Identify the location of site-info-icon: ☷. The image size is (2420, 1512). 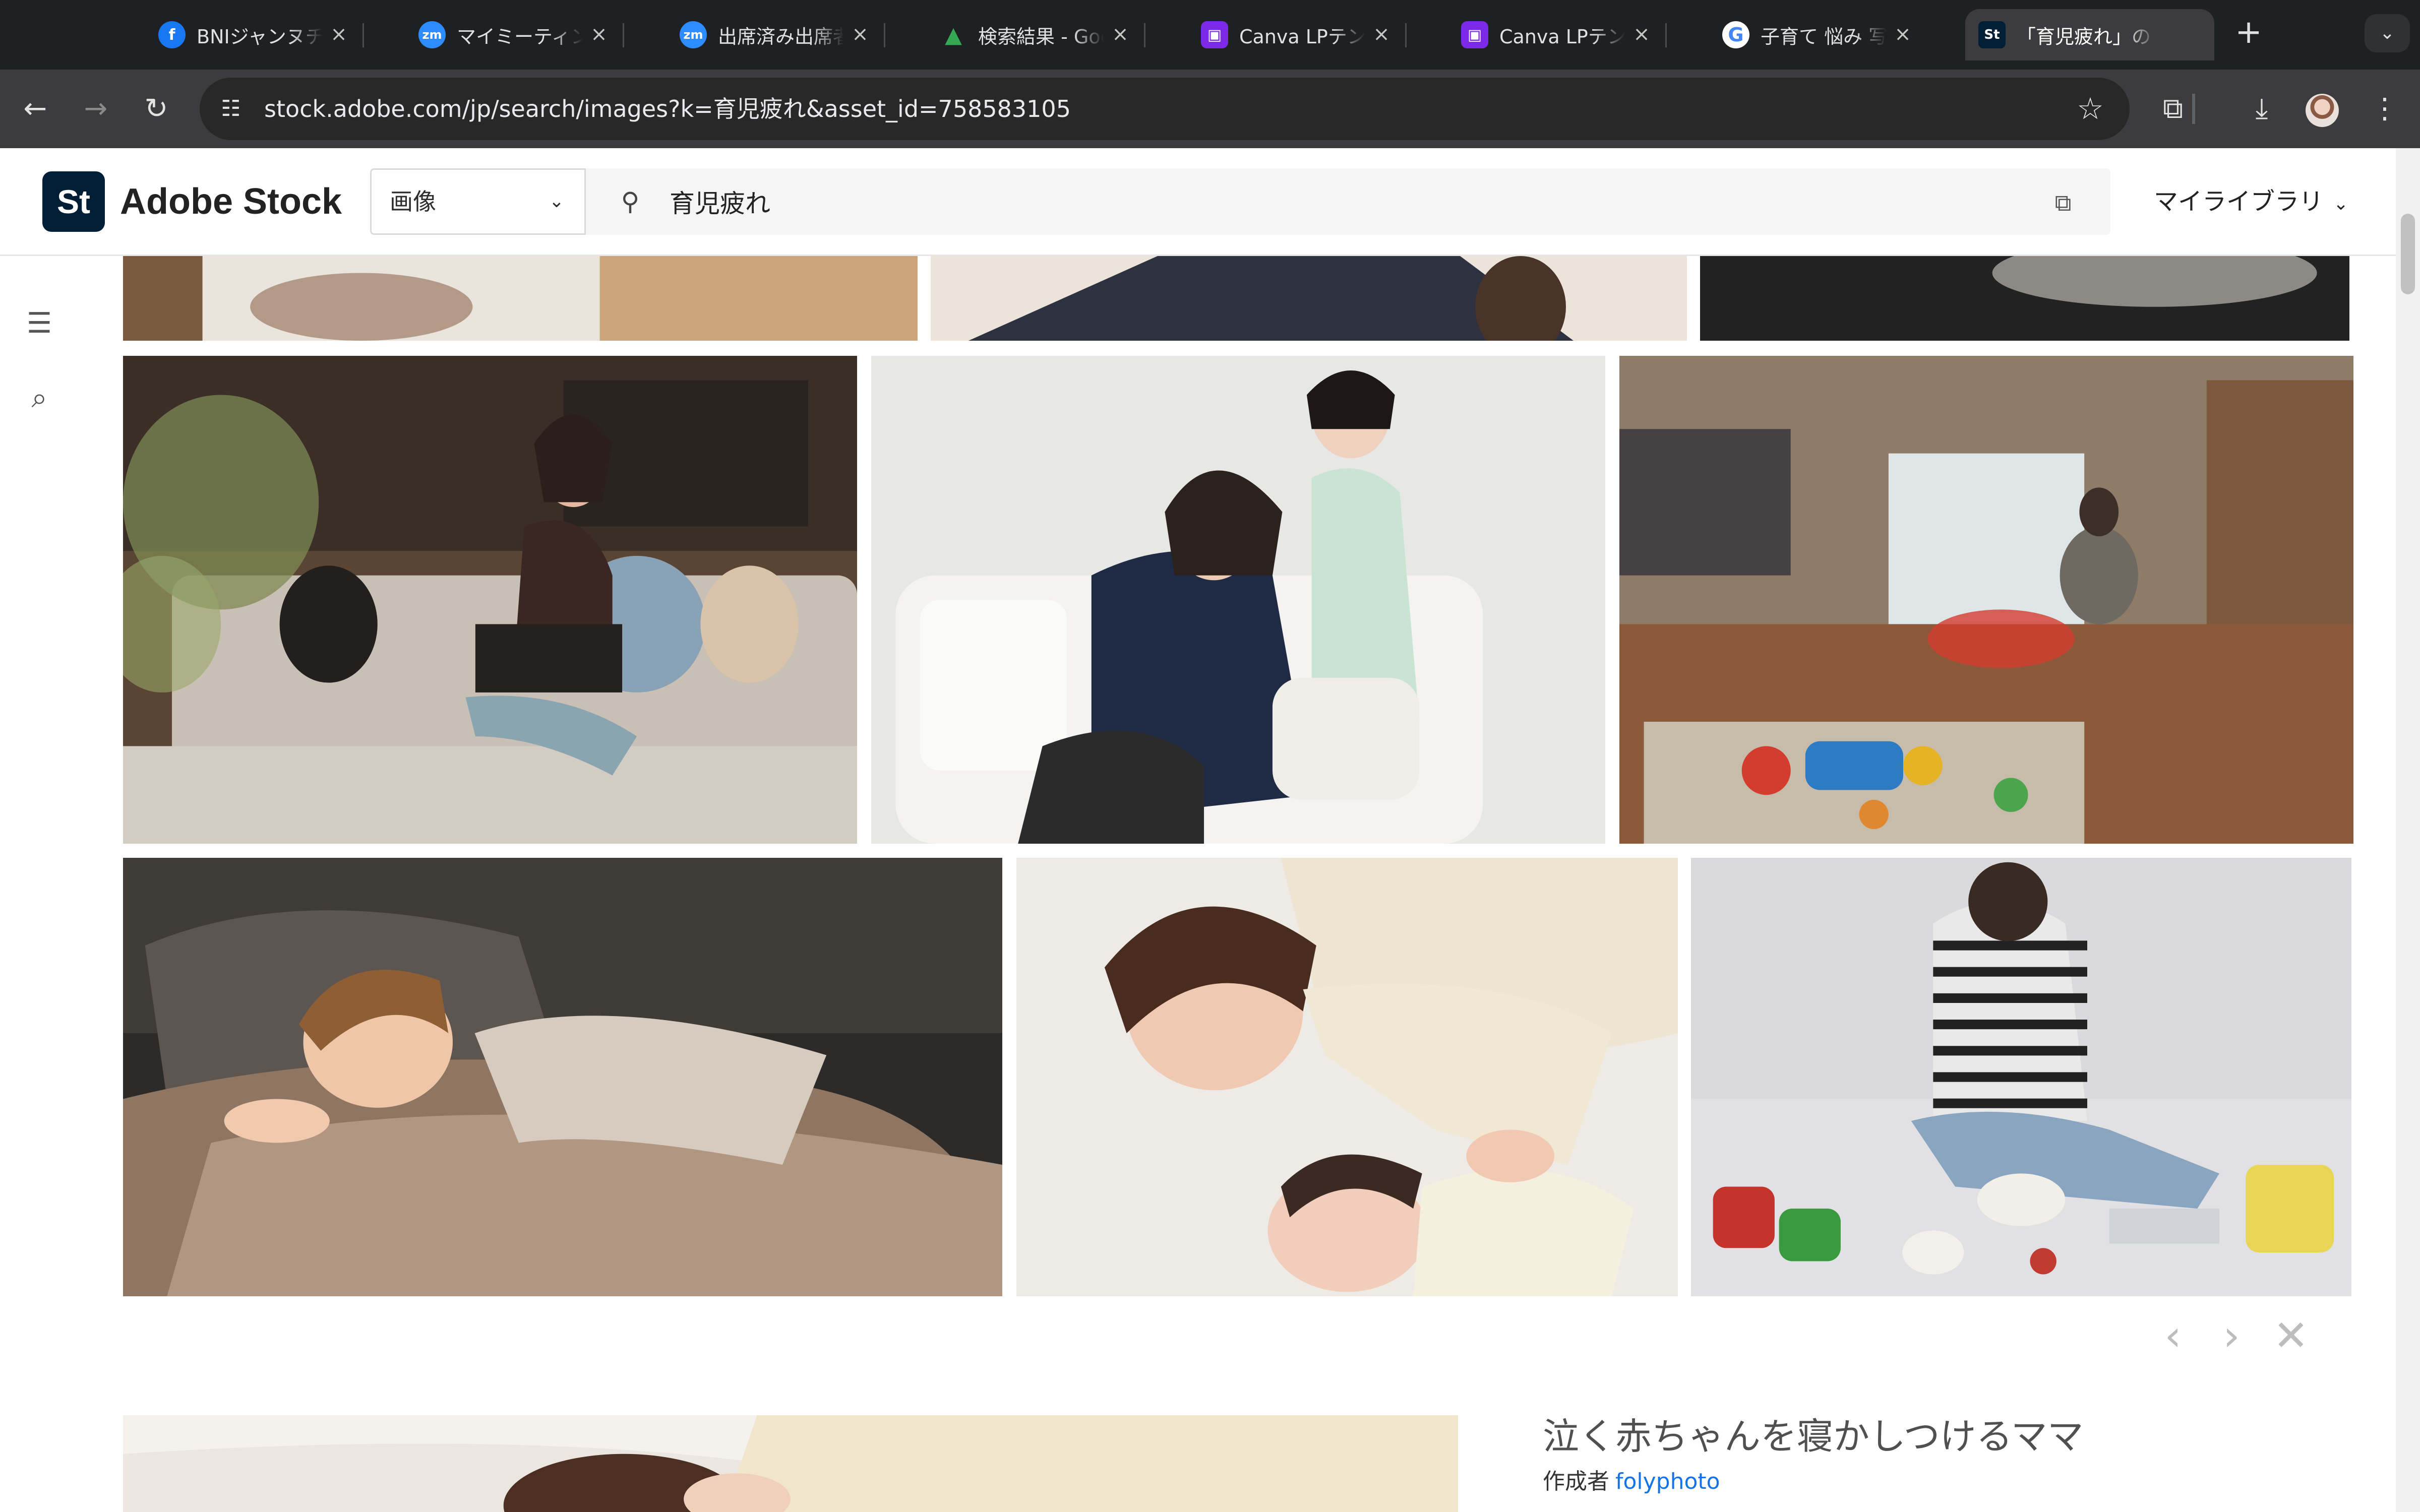
(231, 109).